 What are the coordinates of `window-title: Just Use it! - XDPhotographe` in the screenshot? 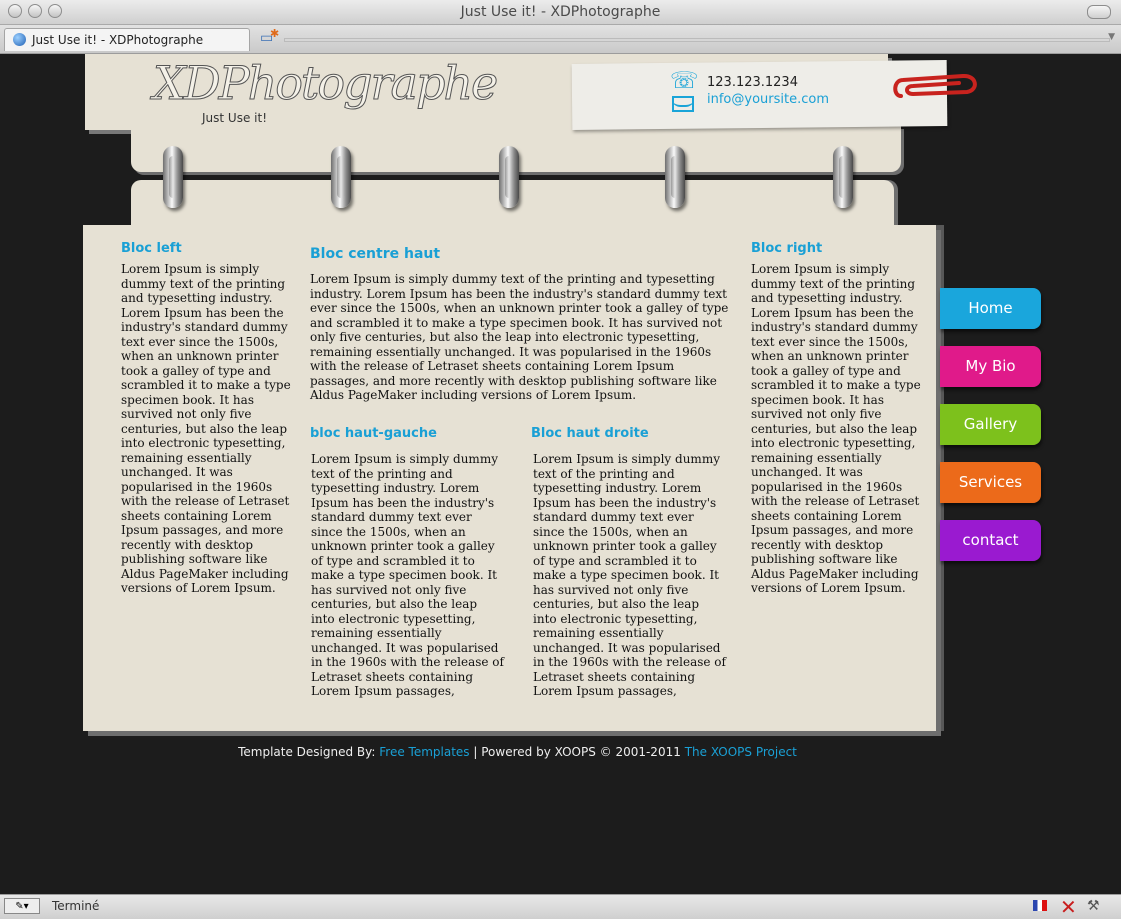 It's located at (560, 12).